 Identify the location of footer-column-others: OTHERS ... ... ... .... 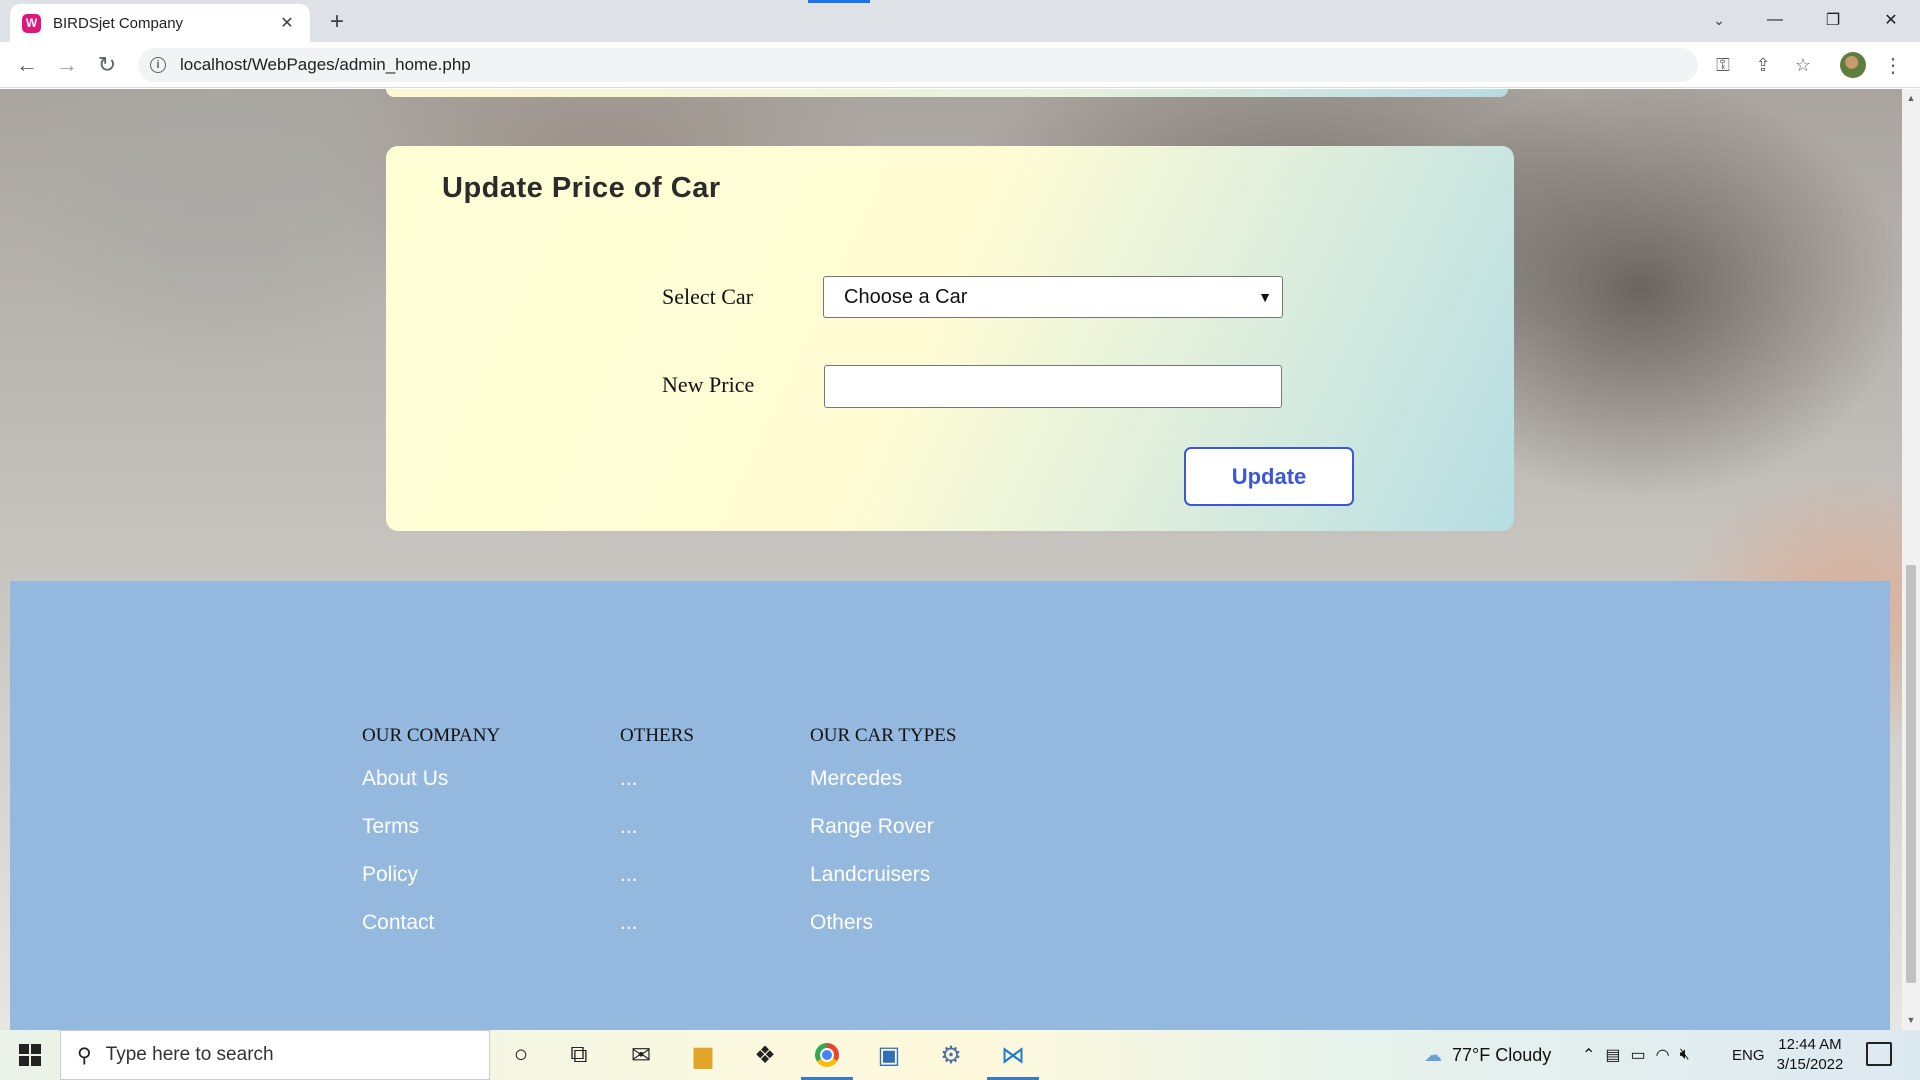
(657, 842).